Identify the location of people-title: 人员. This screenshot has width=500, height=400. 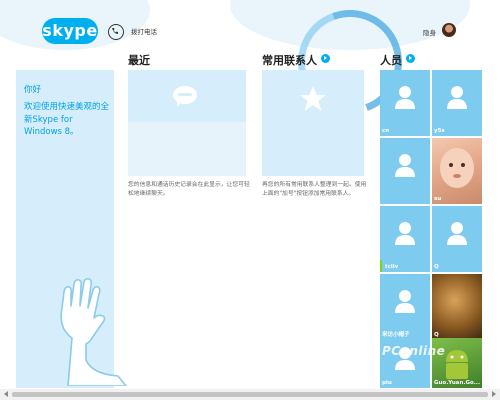
(397, 60).